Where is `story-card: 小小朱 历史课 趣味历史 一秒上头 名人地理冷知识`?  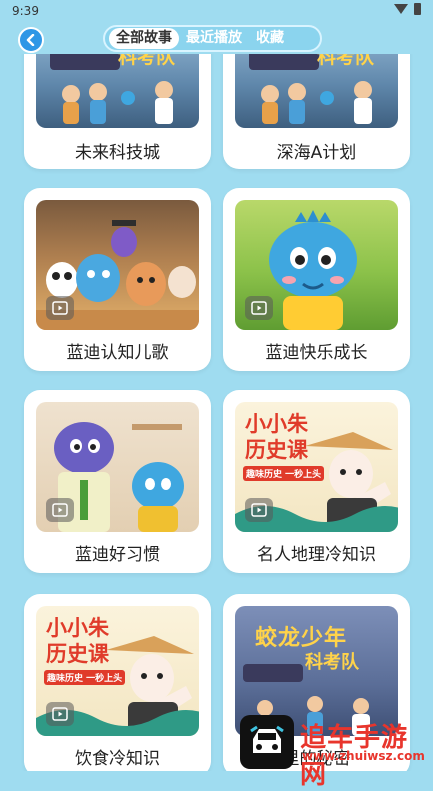 story-card: 小小朱 历史课 趣味历史 一秒上头 名人地理冷知识 is located at coordinates (316, 481).